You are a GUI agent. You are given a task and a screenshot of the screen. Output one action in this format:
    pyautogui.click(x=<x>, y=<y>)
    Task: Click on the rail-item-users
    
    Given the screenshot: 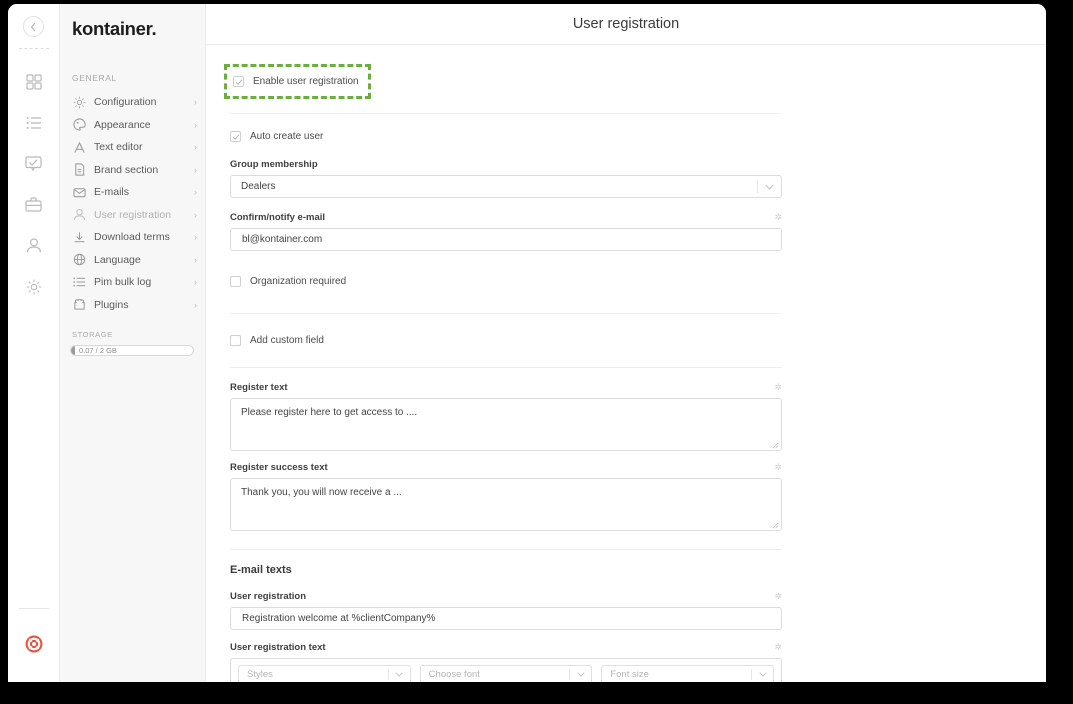 What is the action you would take?
    pyautogui.click(x=34, y=245)
    